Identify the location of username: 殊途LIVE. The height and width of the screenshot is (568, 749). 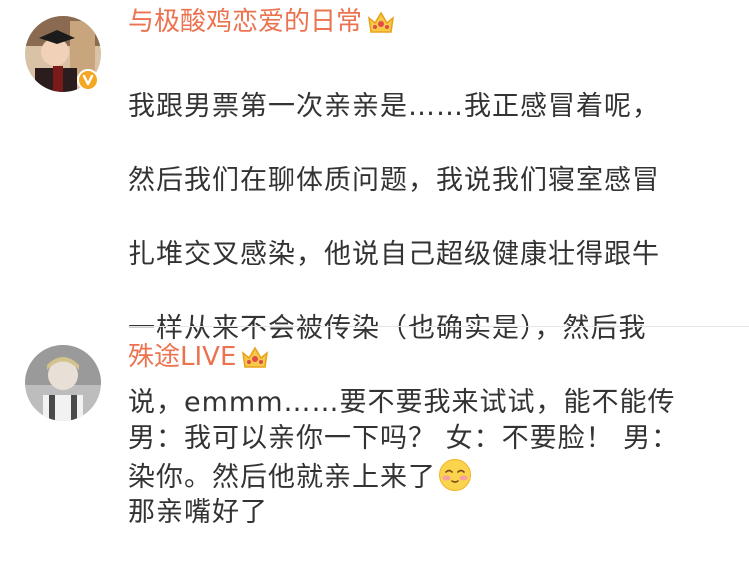
(199, 357).